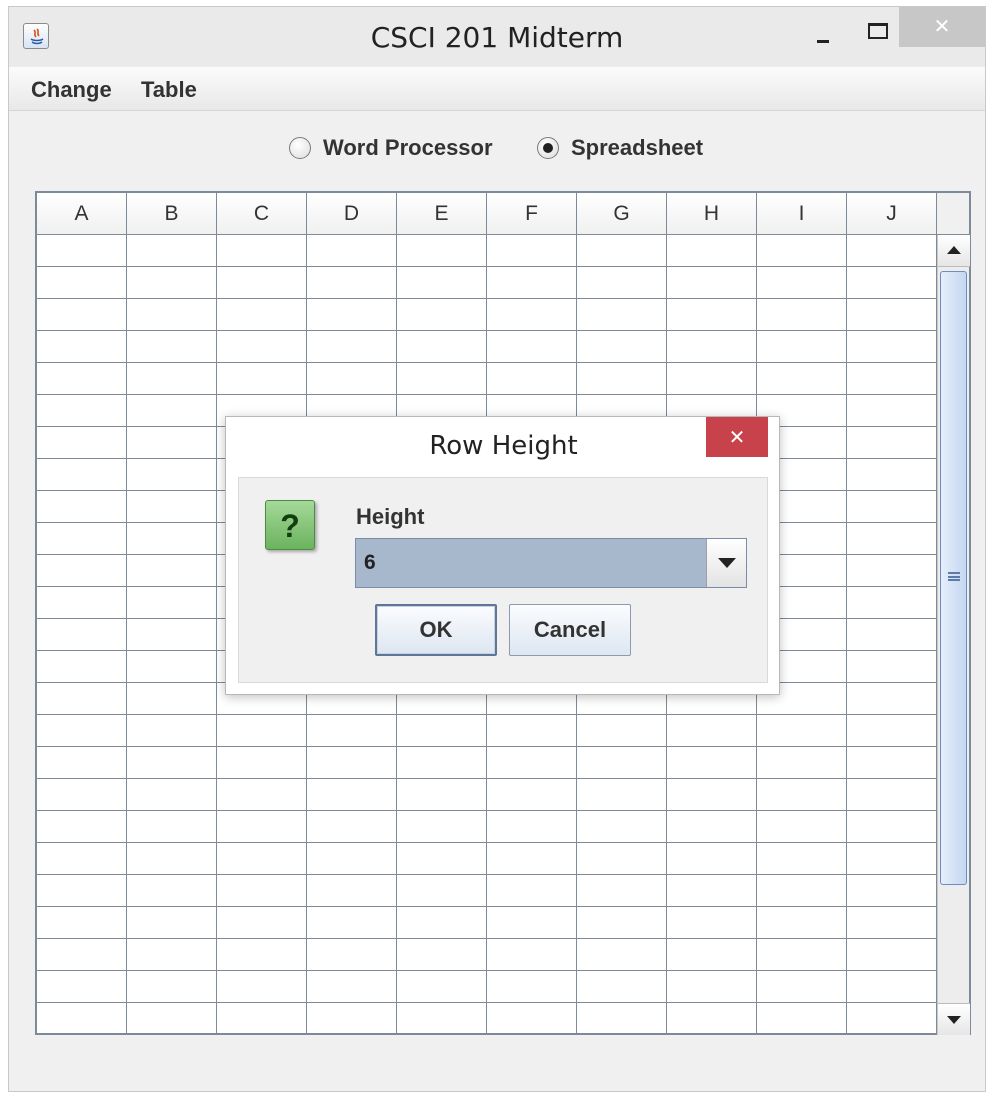 The height and width of the screenshot is (1099, 992). I want to click on column-header: J, so click(892, 214).